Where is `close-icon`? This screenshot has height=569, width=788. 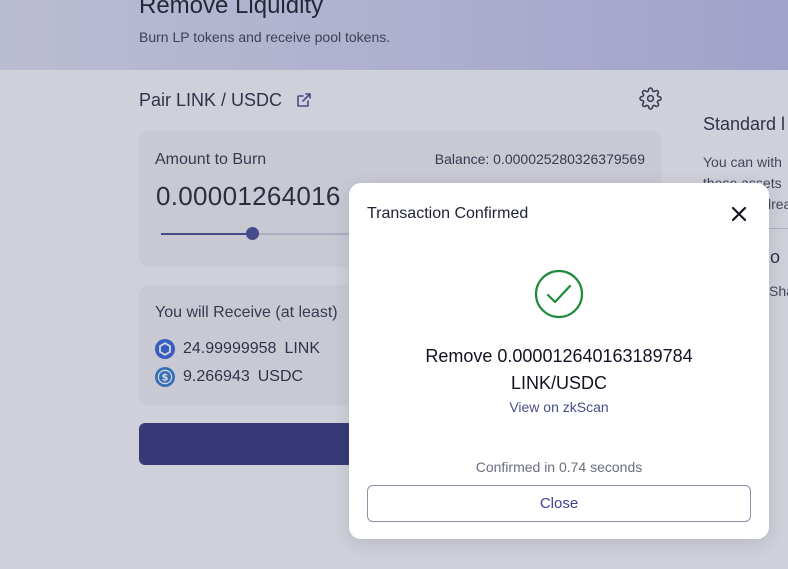 close-icon is located at coordinates (739, 214).